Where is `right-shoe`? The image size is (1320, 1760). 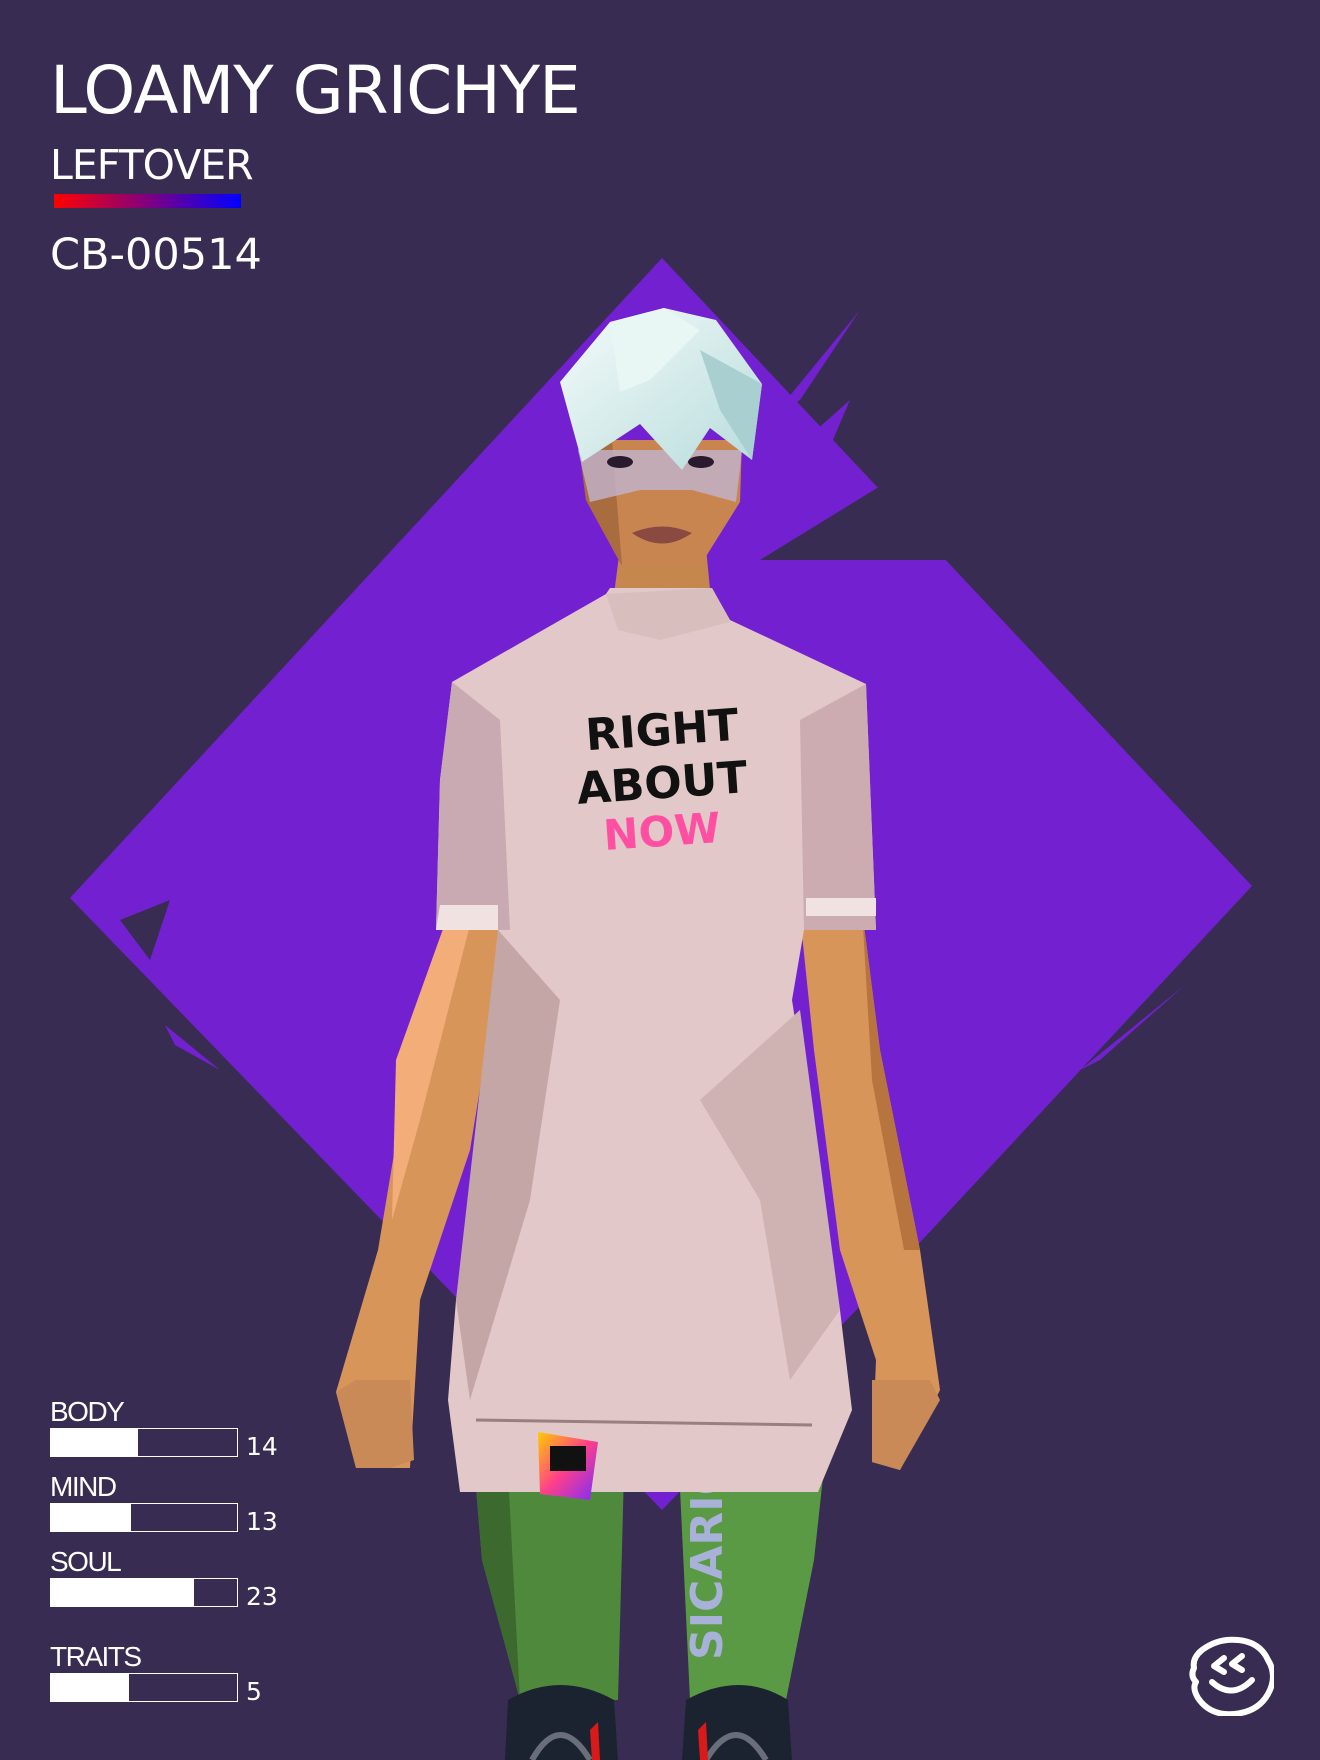
right-shoe is located at coordinates (737, 1722).